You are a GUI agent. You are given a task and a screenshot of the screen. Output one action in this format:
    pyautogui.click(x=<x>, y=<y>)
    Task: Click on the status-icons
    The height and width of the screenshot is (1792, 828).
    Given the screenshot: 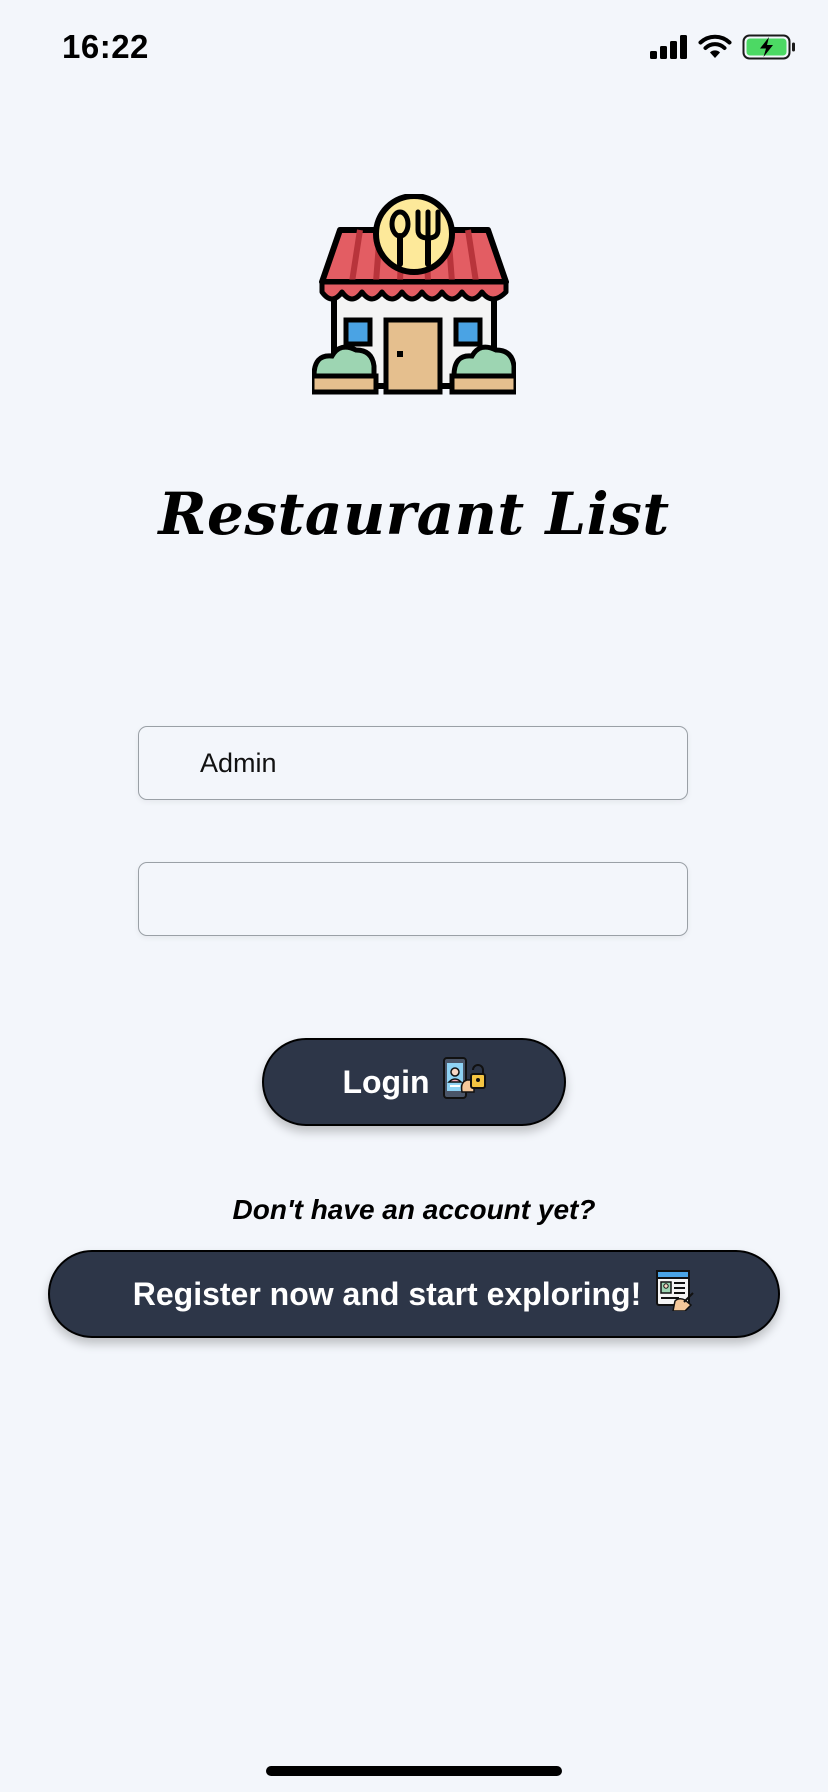 What is the action you would take?
    pyautogui.click(x=723, y=49)
    